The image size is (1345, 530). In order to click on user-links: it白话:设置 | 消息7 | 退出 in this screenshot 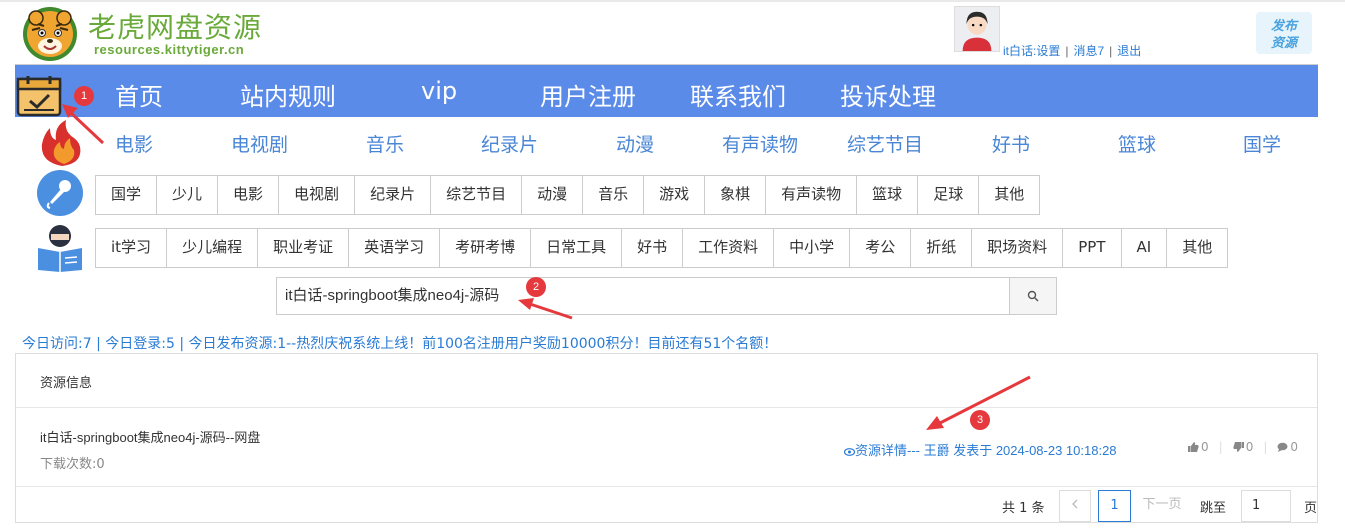, I will do `click(1072, 50)`.